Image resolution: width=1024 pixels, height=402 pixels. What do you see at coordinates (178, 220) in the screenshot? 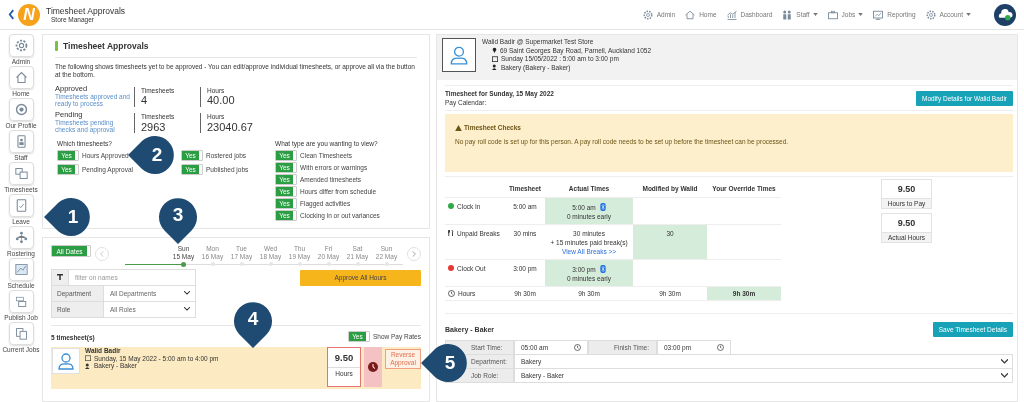
I see `callout-marker: 3` at bounding box center [178, 220].